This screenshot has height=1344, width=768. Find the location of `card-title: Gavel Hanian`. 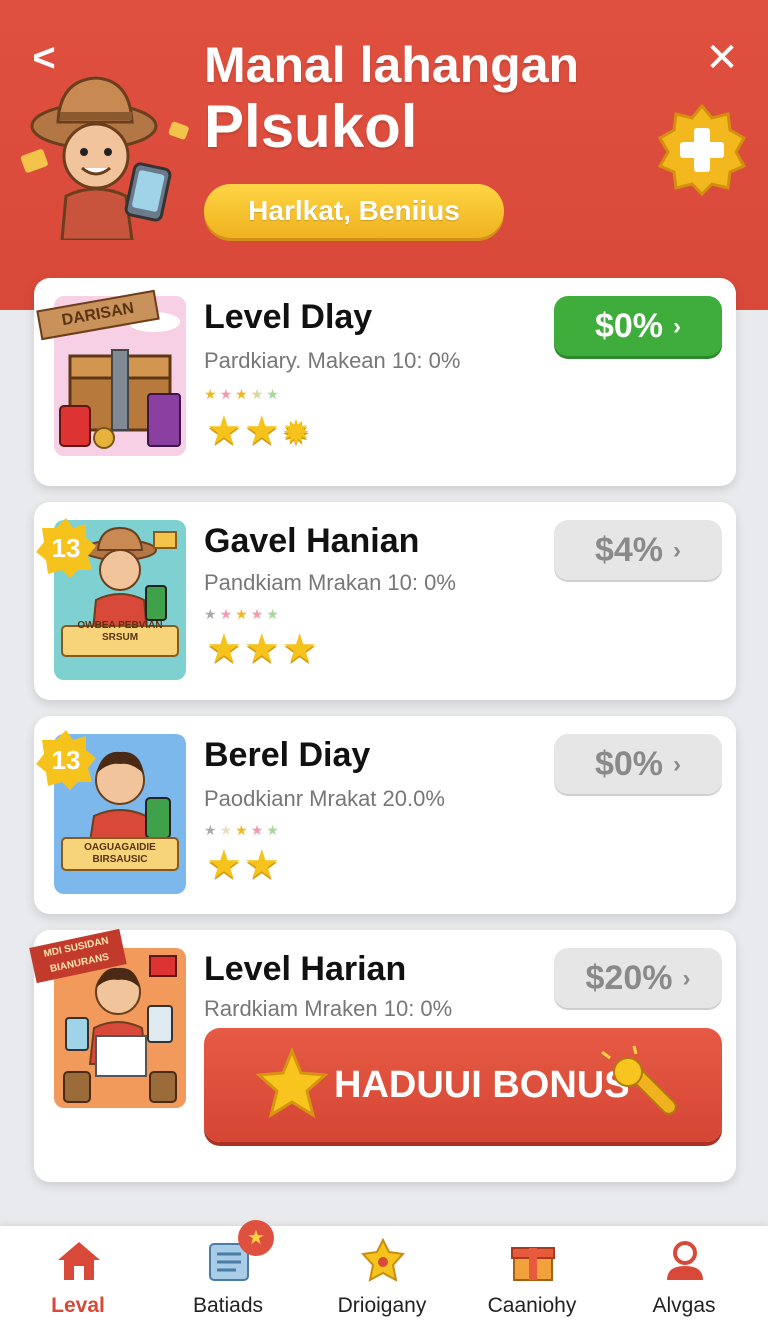

card-title: Gavel Hanian is located at coordinates (312, 541).